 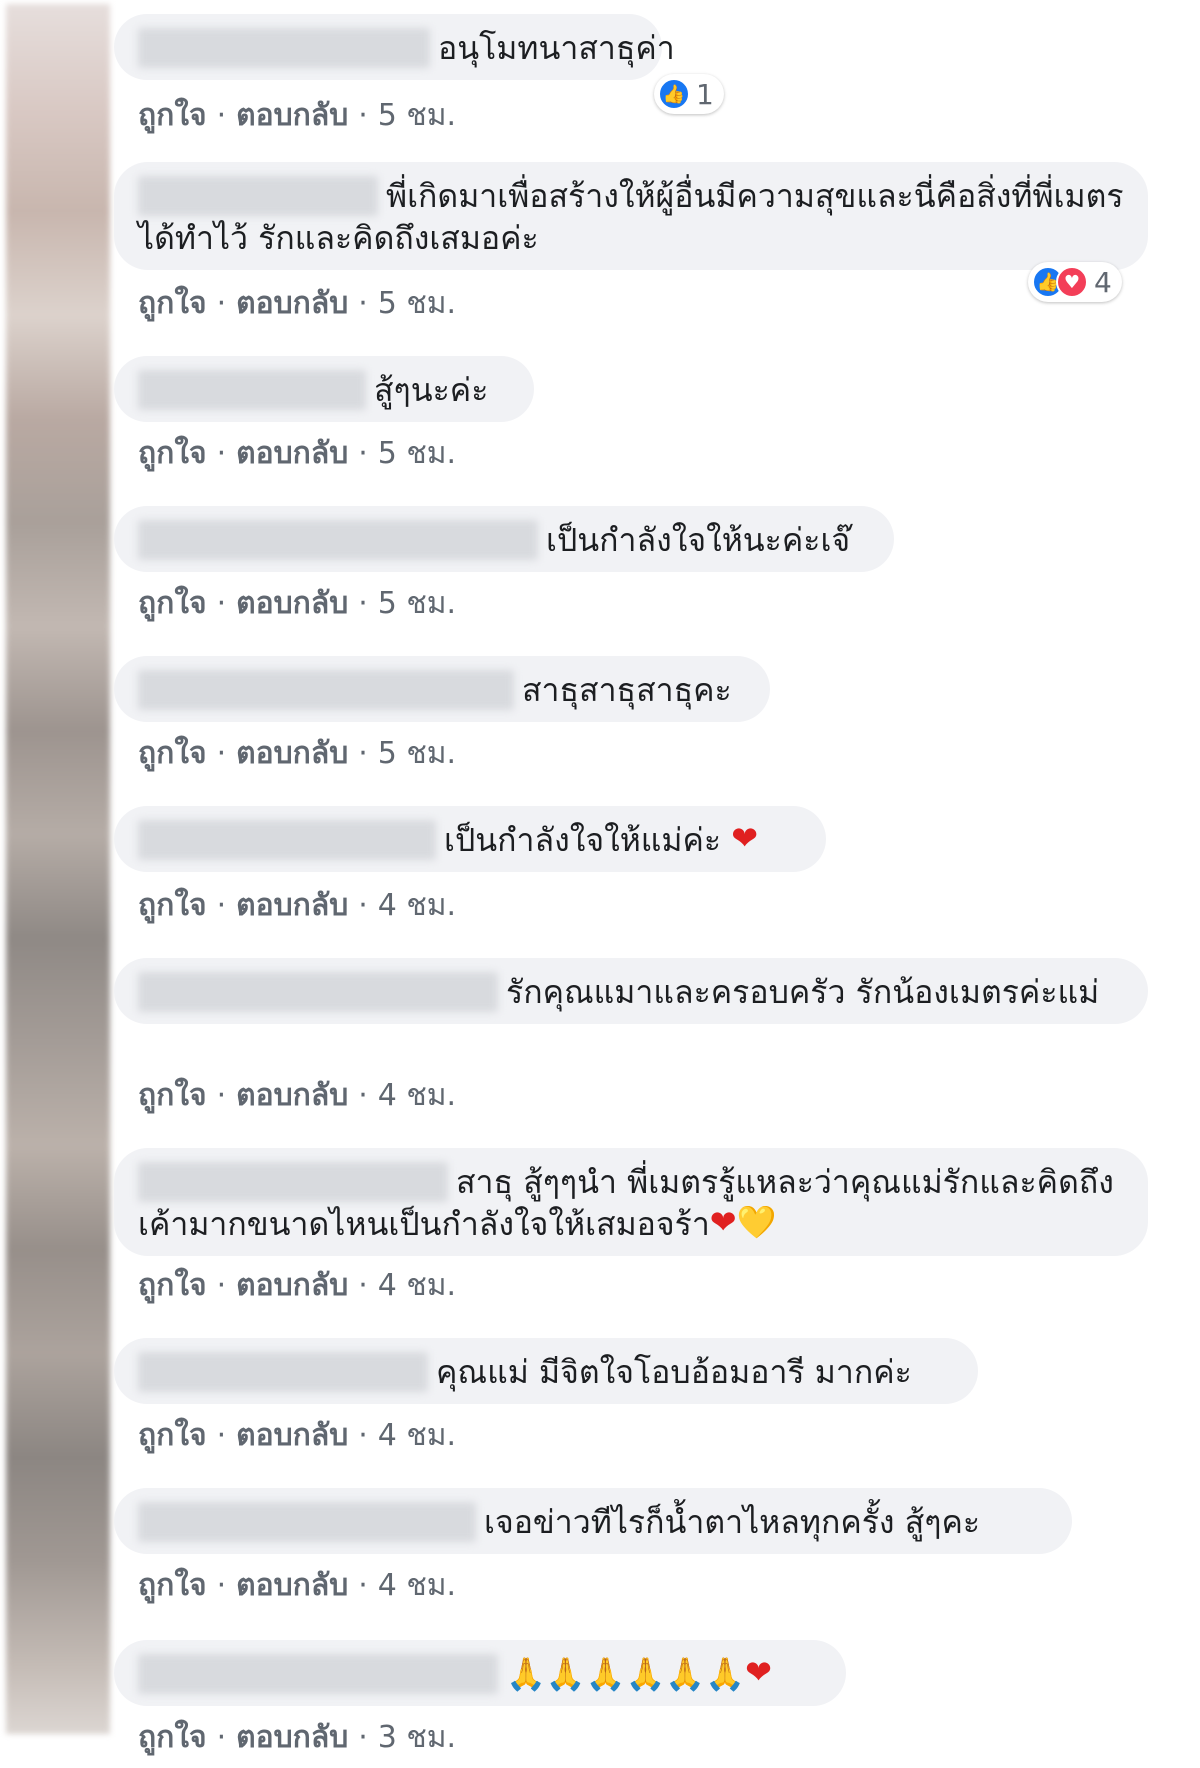 I want to click on comment-text: อนุโมทนาสาธุค่า, so click(x=556, y=48).